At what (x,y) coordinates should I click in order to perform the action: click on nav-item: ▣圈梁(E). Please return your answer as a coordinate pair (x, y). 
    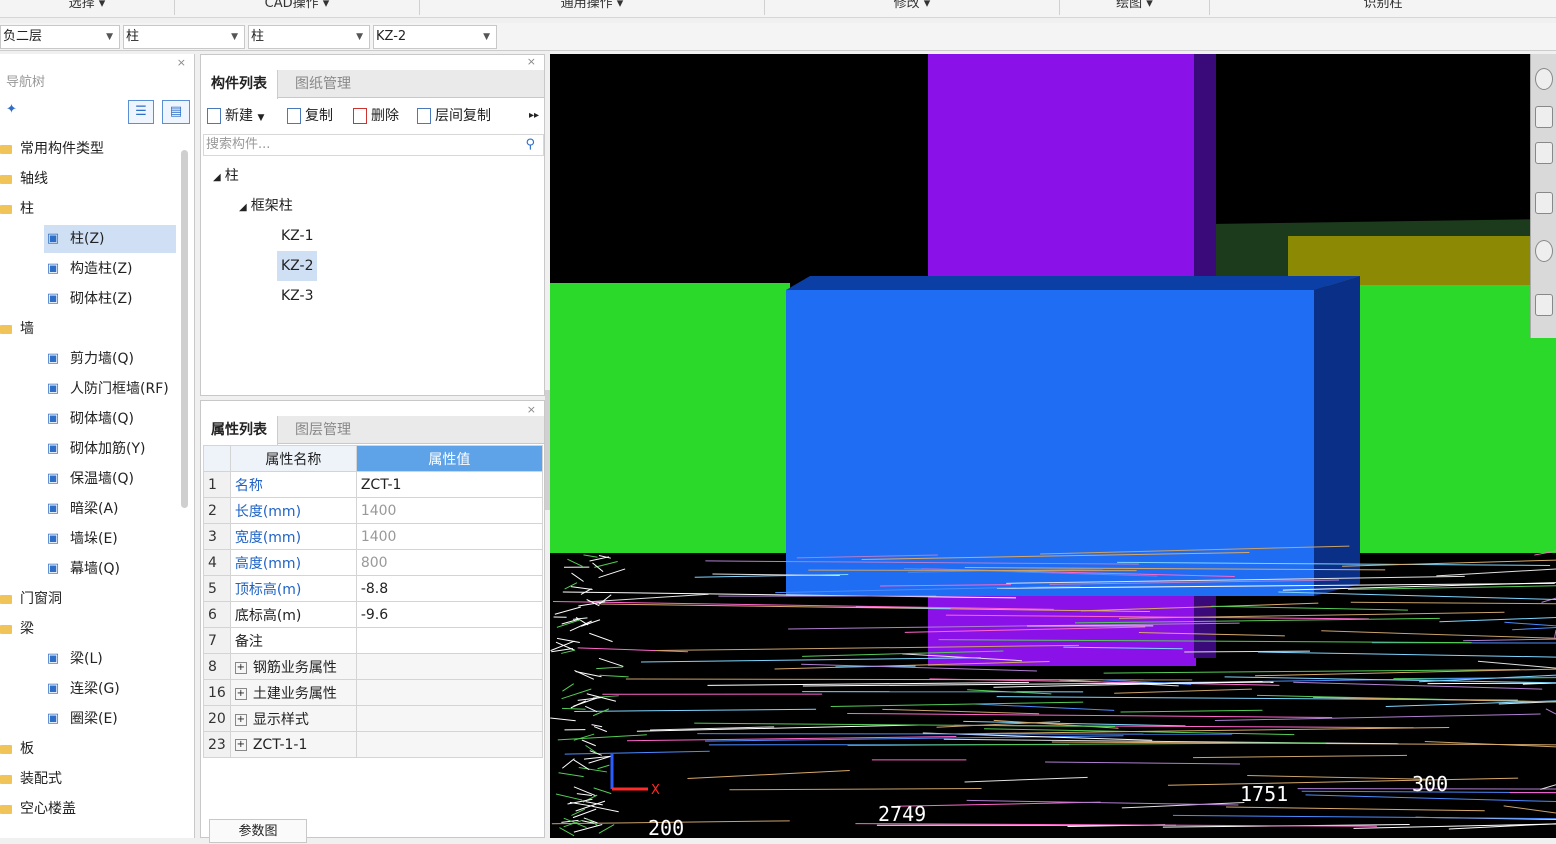
    Looking at the image, I should click on (81, 719).